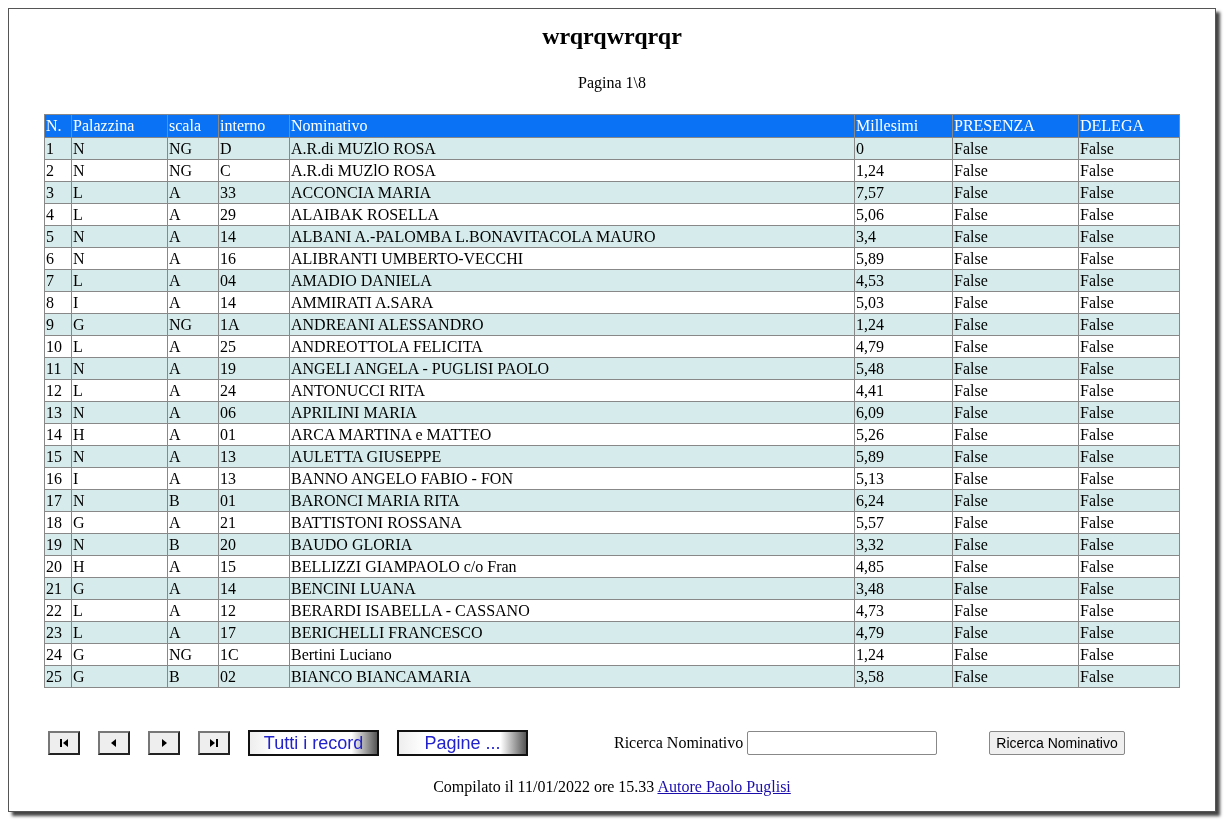 The image size is (1232, 829). Describe the element at coordinates (572, 566) in the screenshot. I see `table-cell: BELLIZZI GIAMPAOLO c/o Fran` at that location.